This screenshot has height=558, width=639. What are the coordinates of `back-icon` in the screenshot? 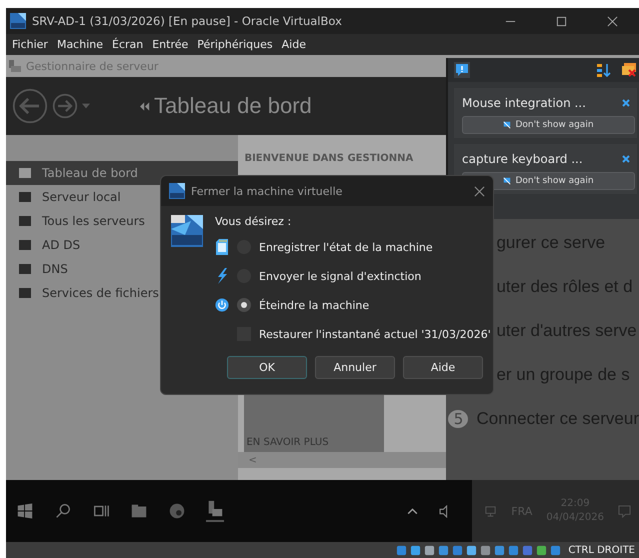 It's located at (30, 106).